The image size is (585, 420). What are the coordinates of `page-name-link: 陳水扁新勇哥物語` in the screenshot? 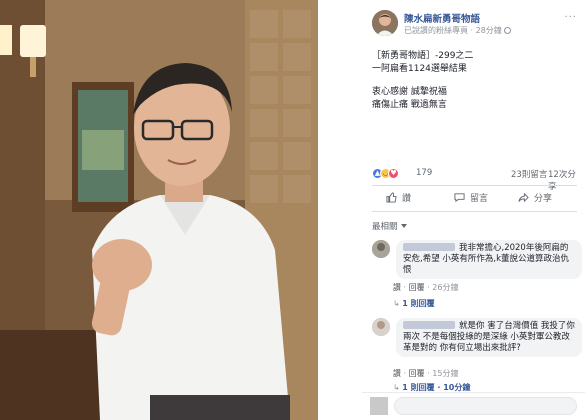 It's located at (442, 18).